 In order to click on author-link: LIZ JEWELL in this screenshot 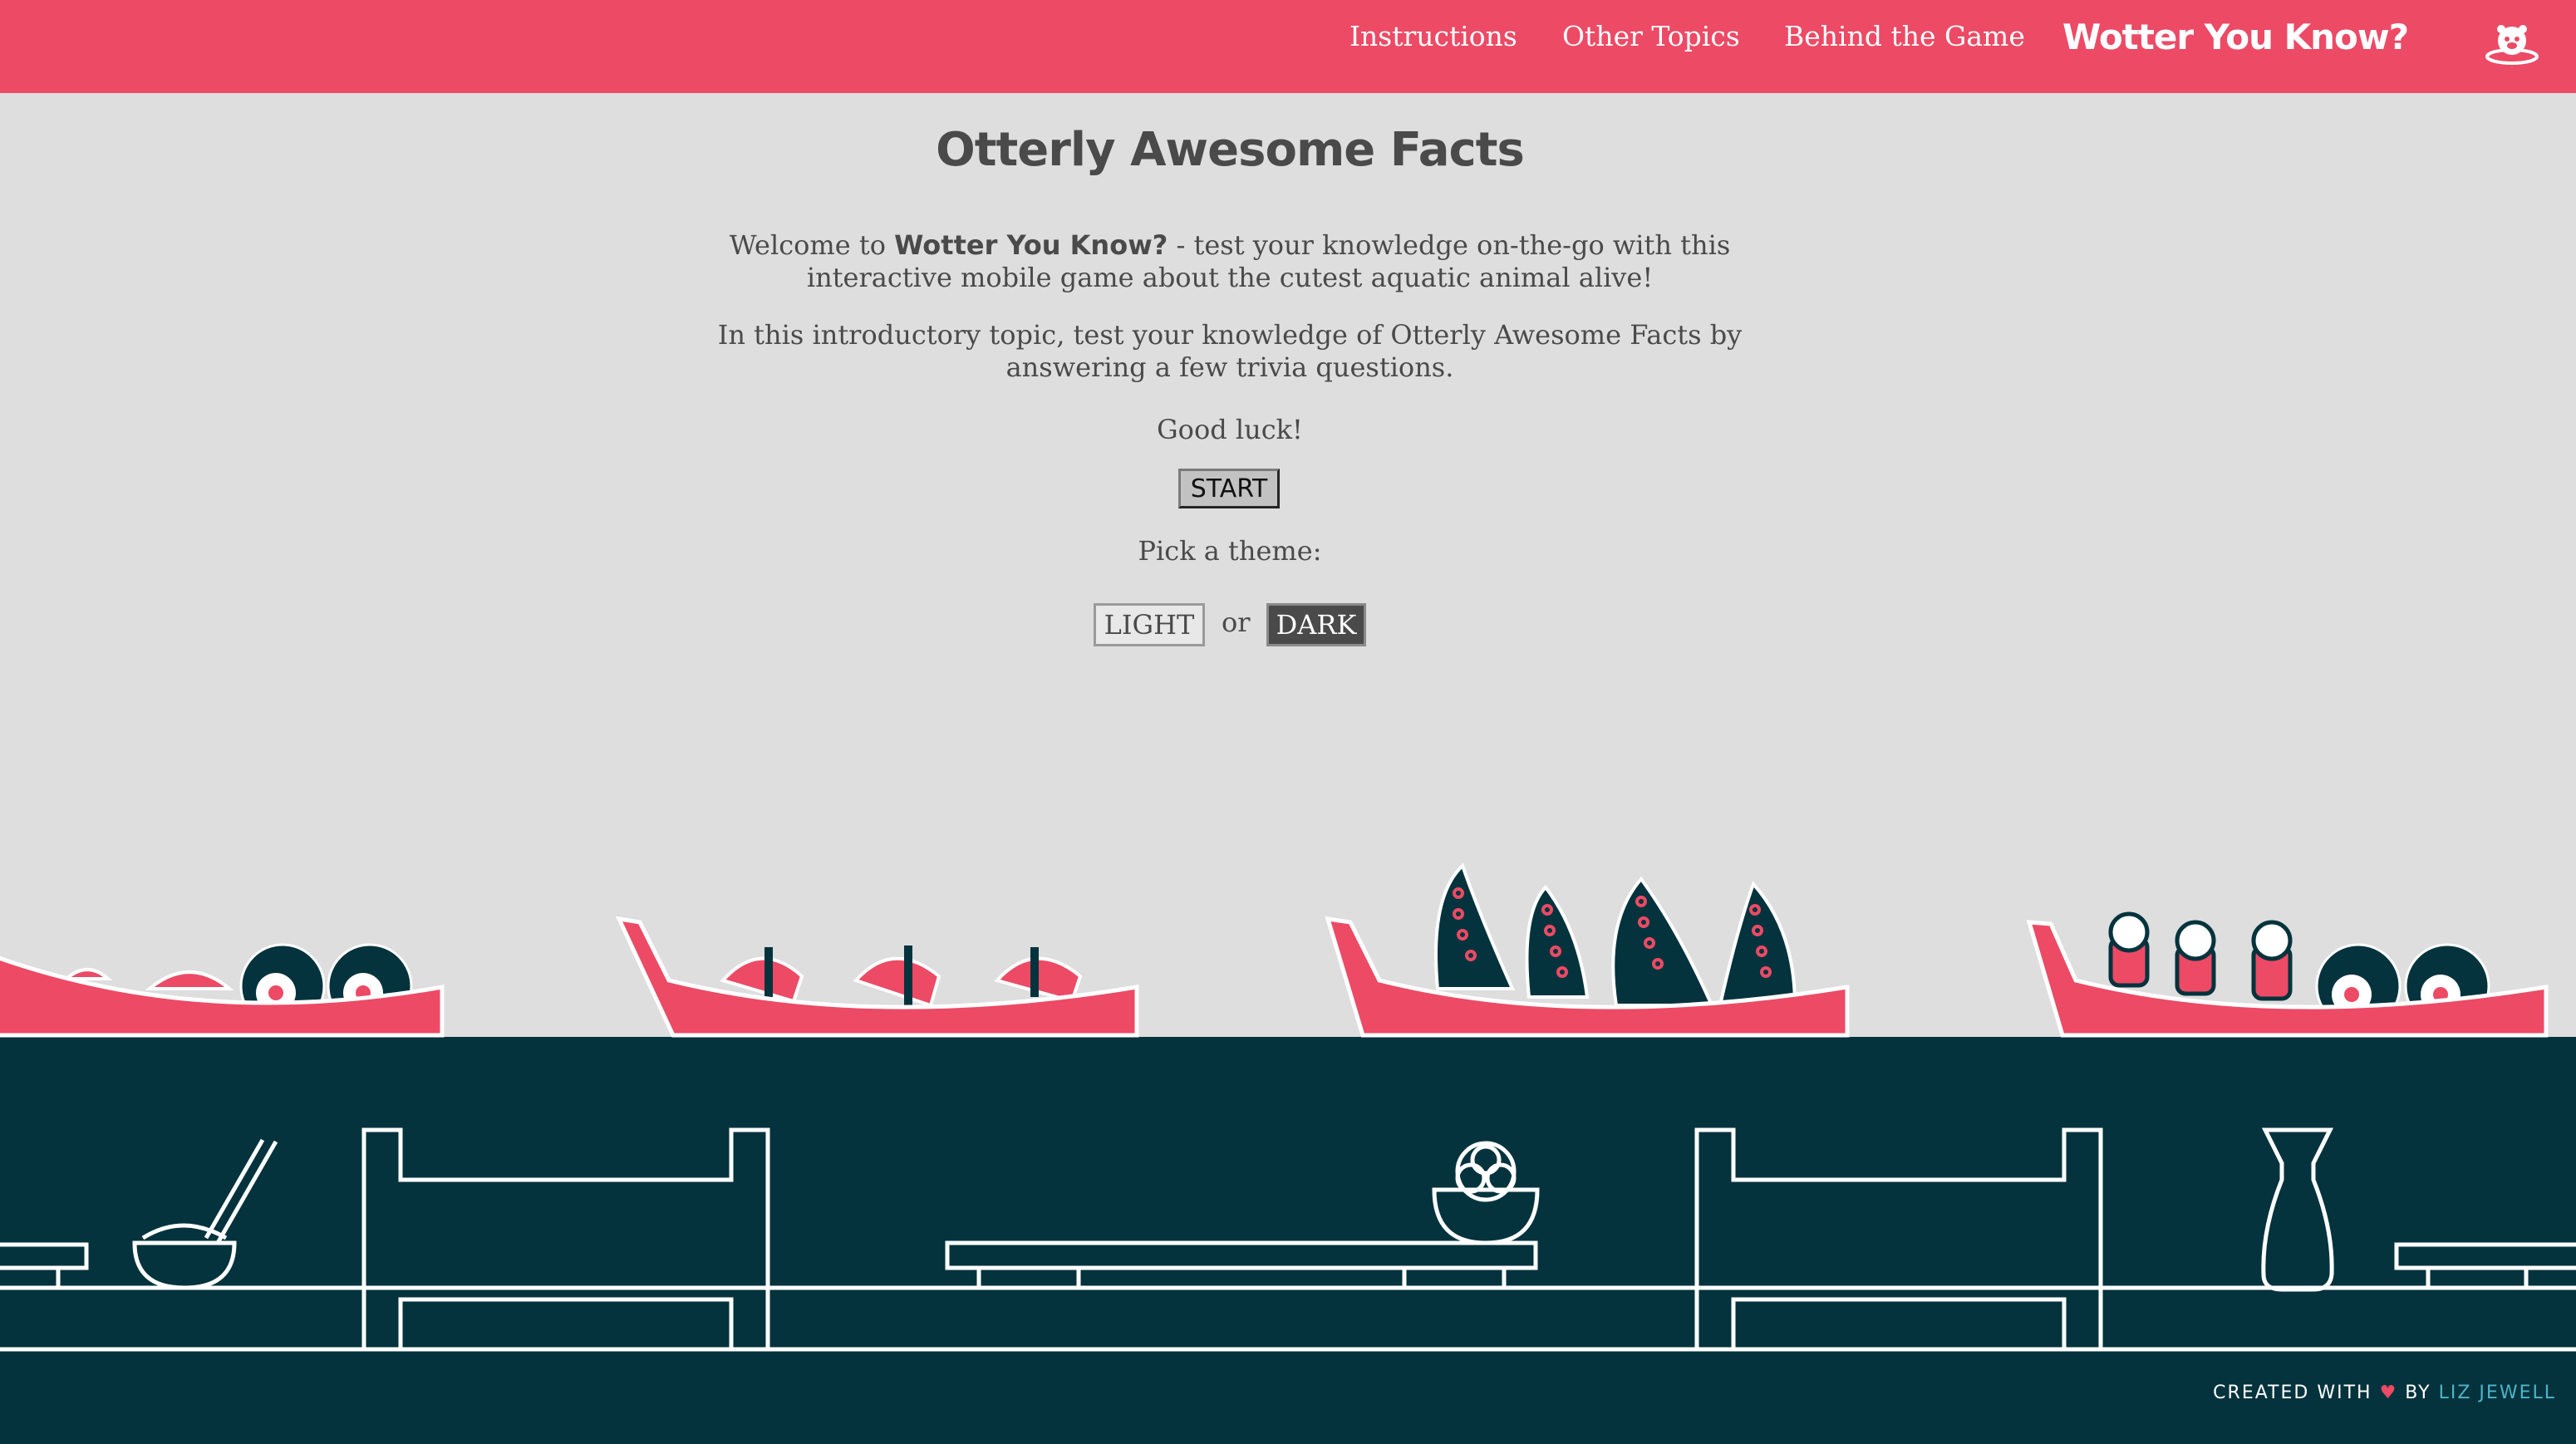, I will do `click(2497, 1393)`.